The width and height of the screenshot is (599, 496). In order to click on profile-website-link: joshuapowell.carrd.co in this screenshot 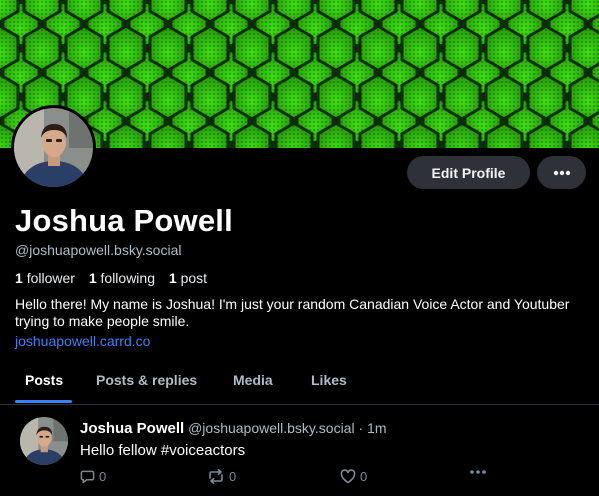, I will do `click(82, 341)`.